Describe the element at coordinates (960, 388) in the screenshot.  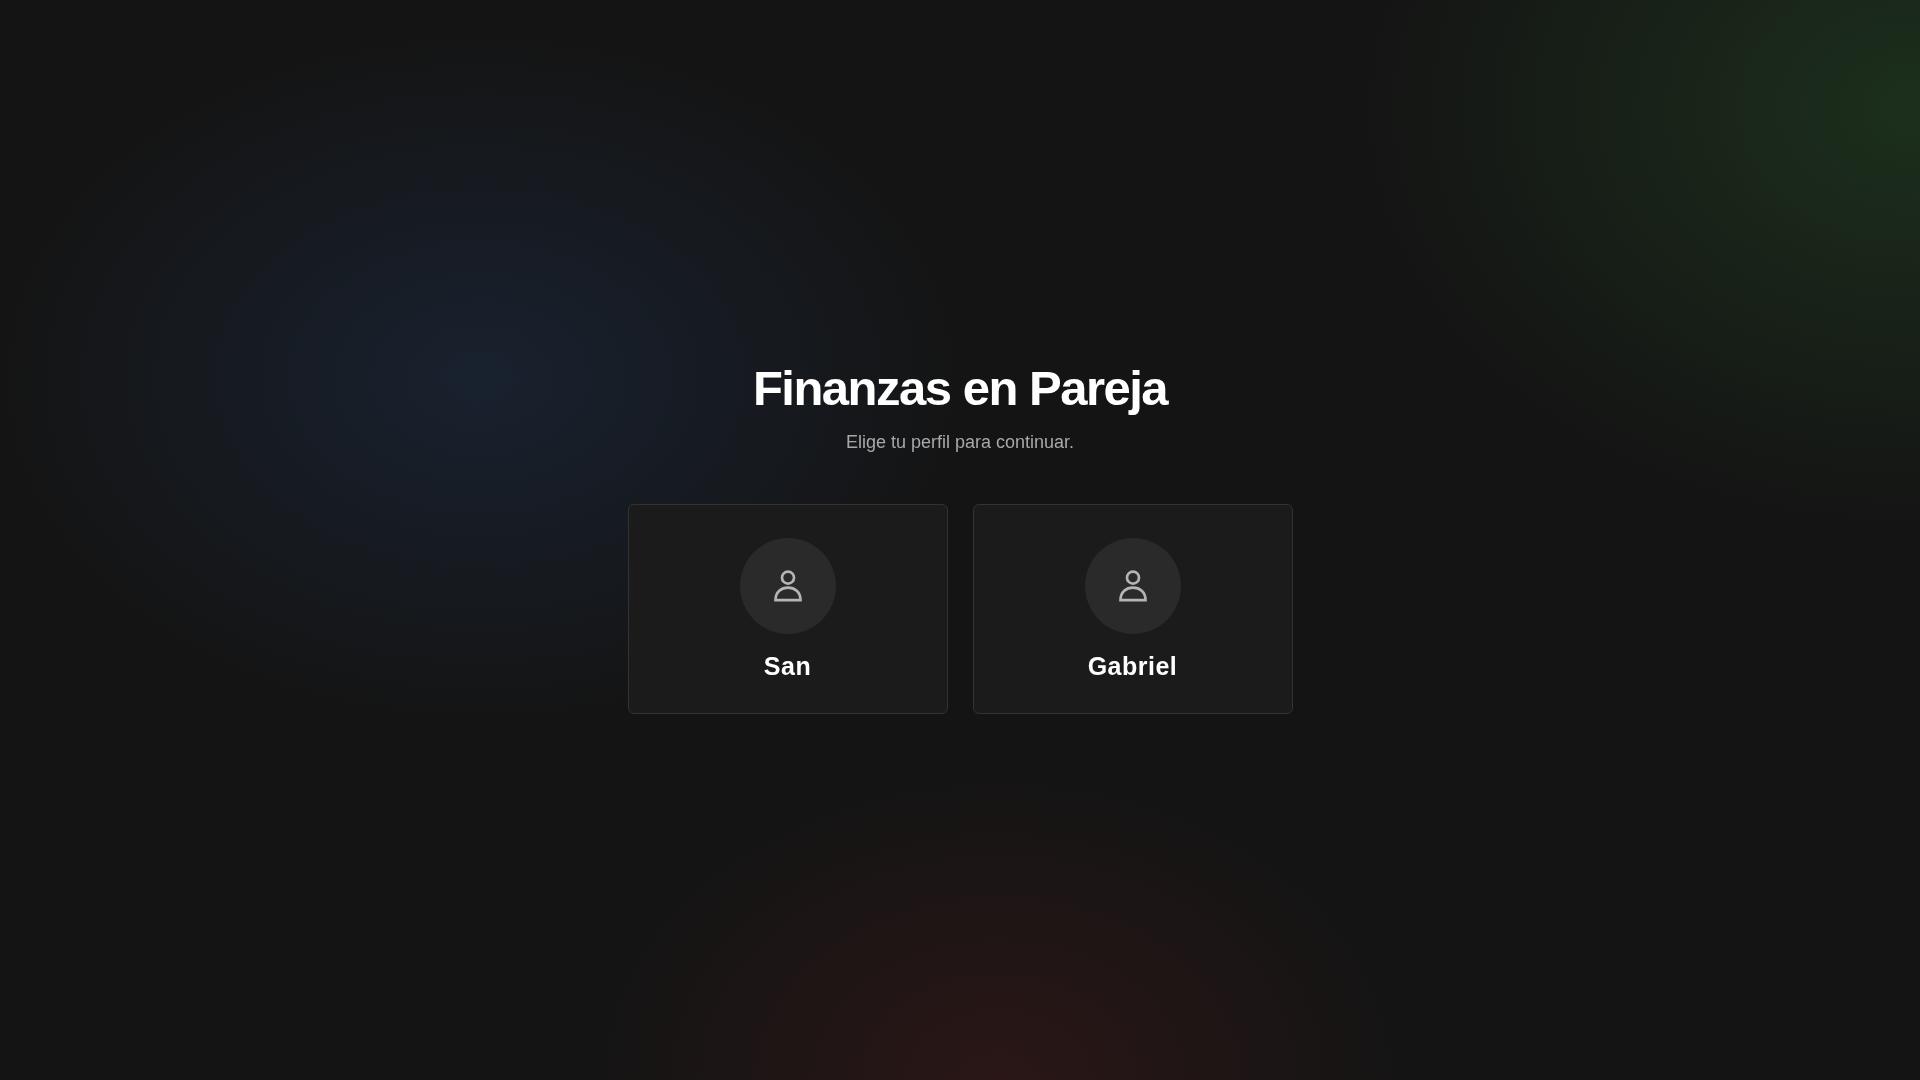
I see `page-title: Finanzas en Pareja` at that location.